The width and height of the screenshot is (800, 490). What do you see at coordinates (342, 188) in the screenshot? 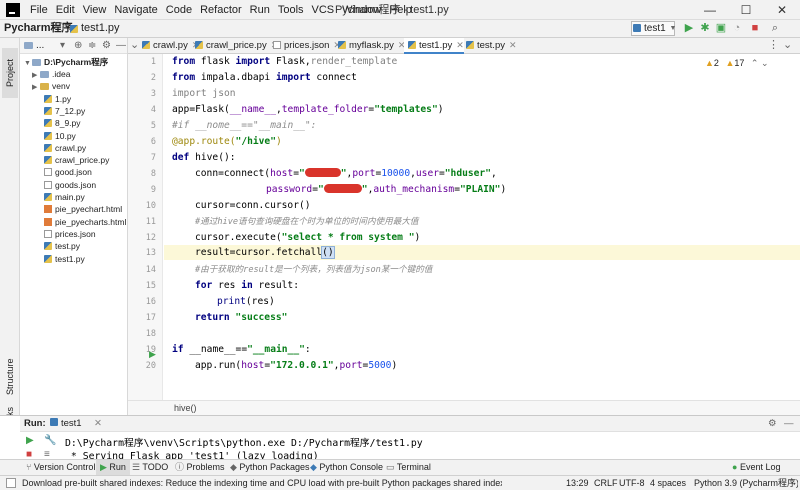
I see `redaction-mark` at bounding box center [342, 188].